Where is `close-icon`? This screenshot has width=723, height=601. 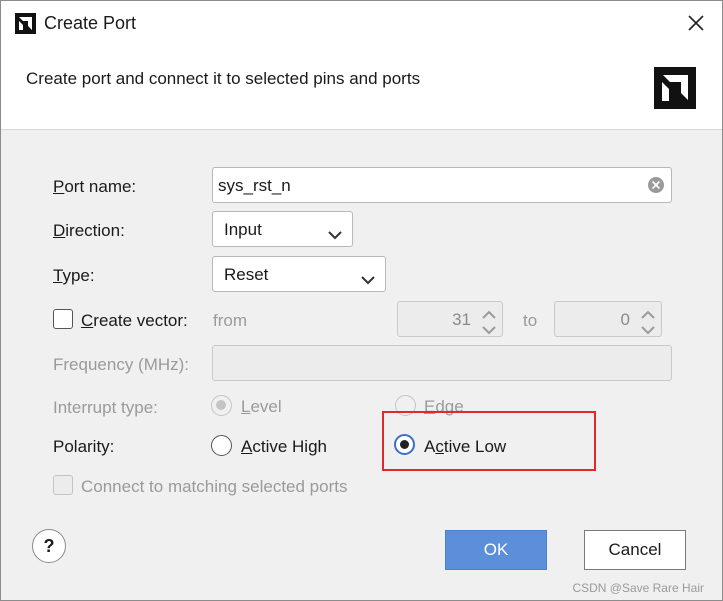 close-icon is located at coordinates (696, 23).